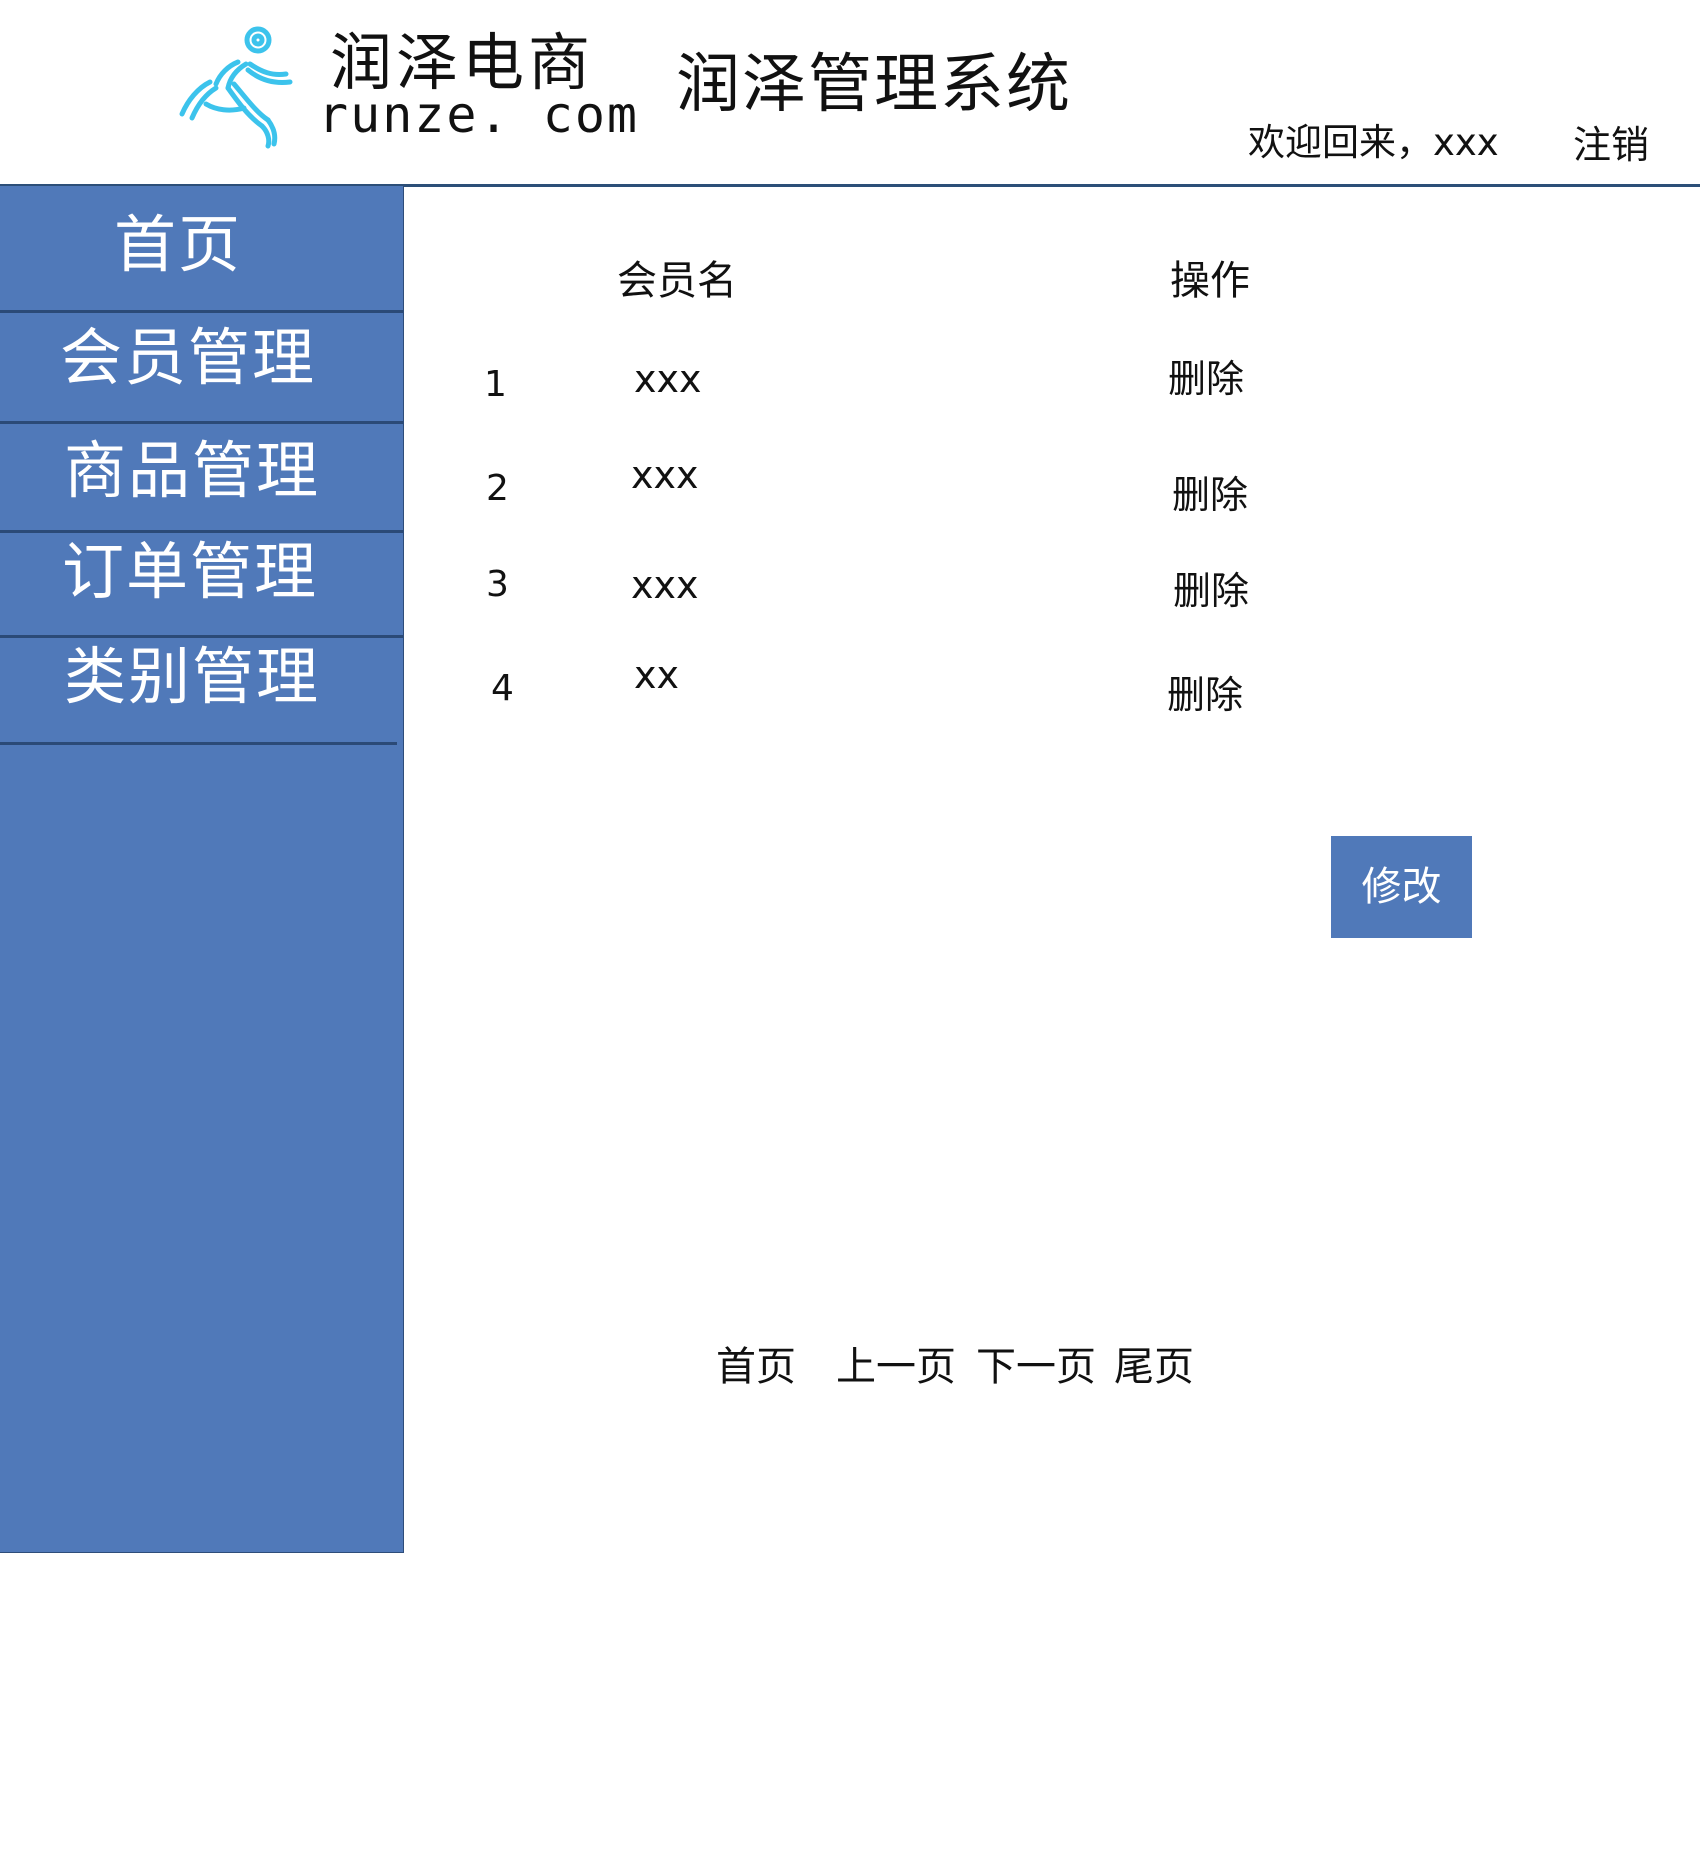 Image resolution: width=1700 pixels, height=1864 pixels. I want to click on pagination-prev: 上一页, so click(896, 1367).